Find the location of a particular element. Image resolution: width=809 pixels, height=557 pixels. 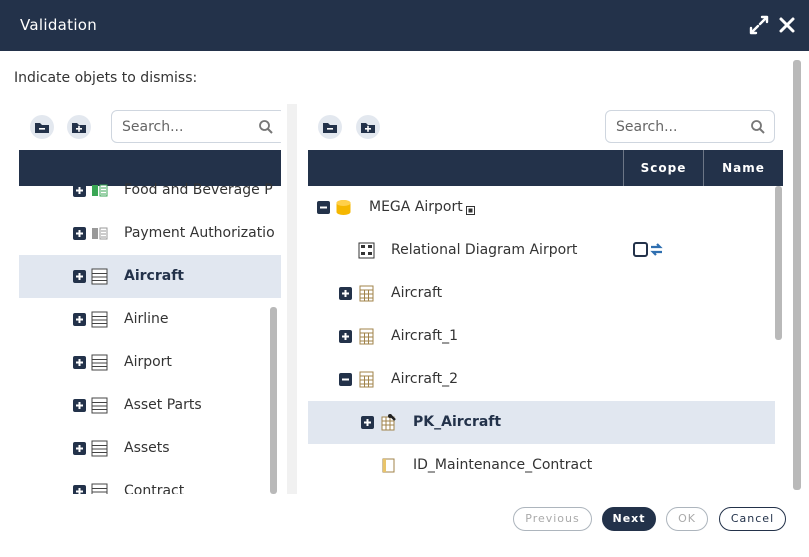

tree-row-label: ID_Maintenance_Contract is located at coordinates (503, 465).